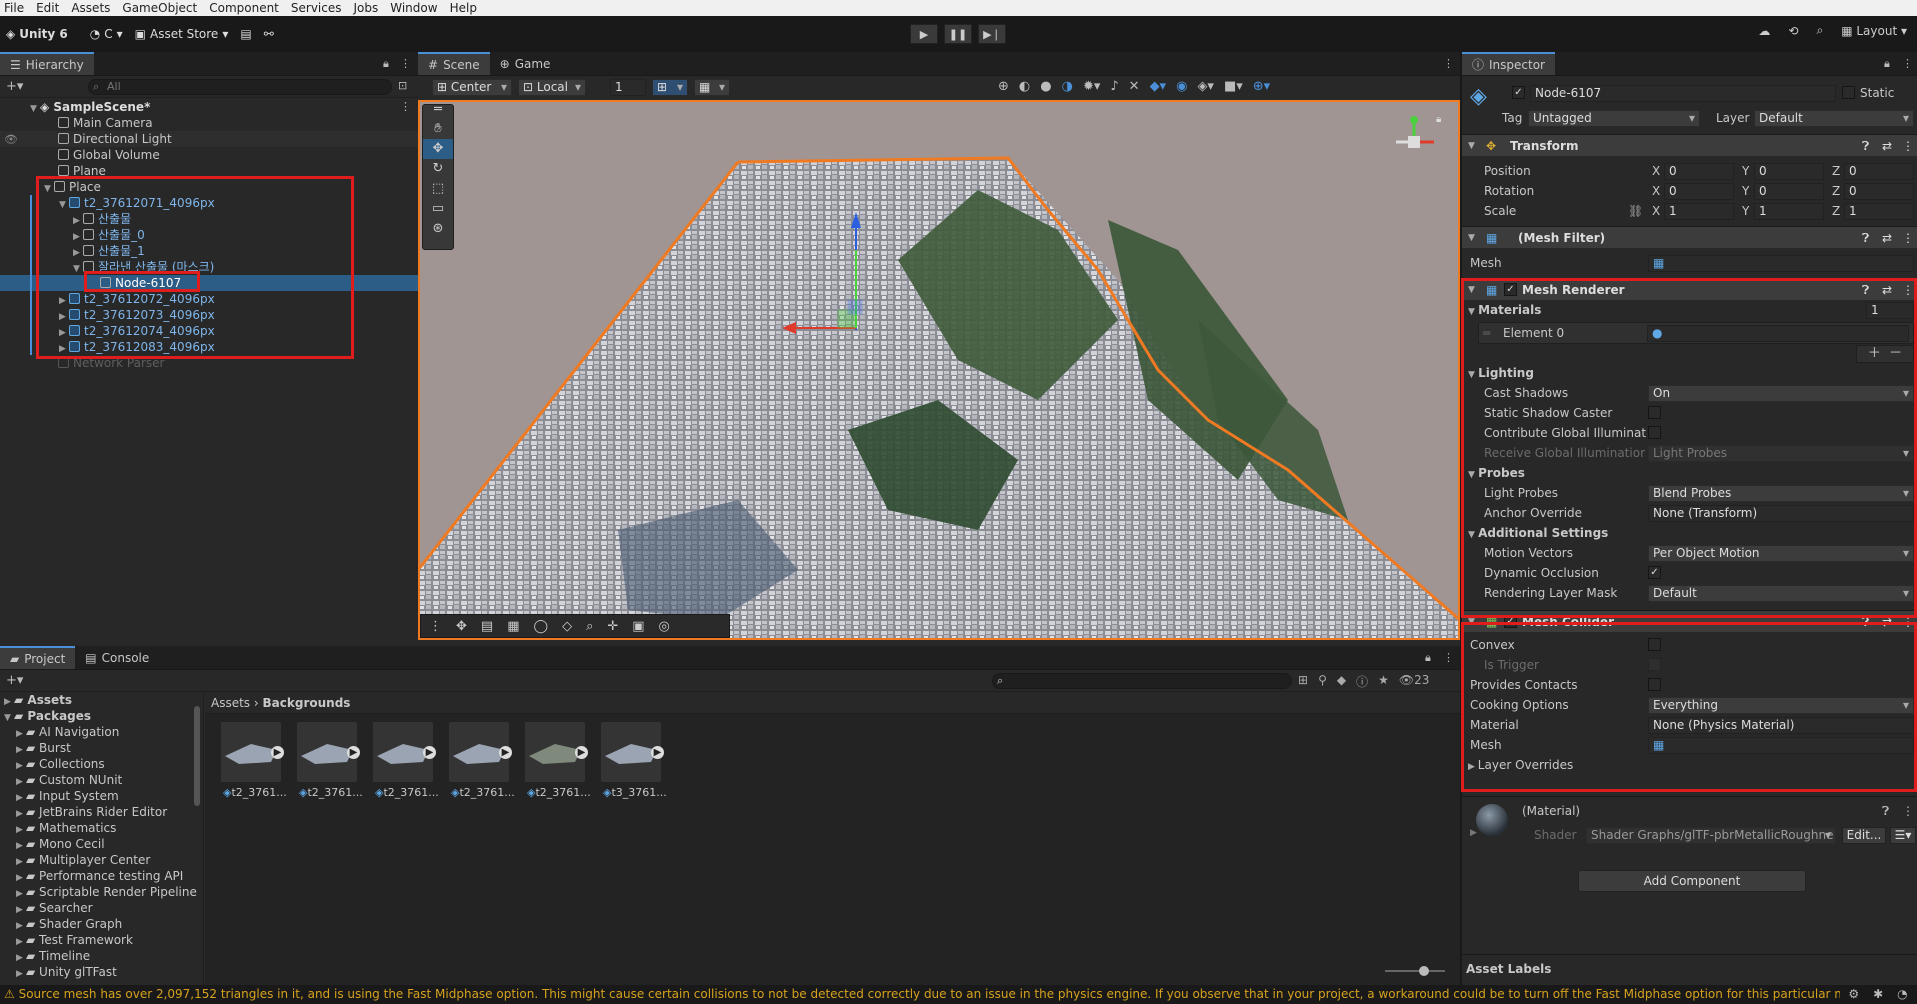 The width and height of the screenshot is (1917, 1004). I want to click on materials-foldout: ▼ Materials, so click(1504, 310).